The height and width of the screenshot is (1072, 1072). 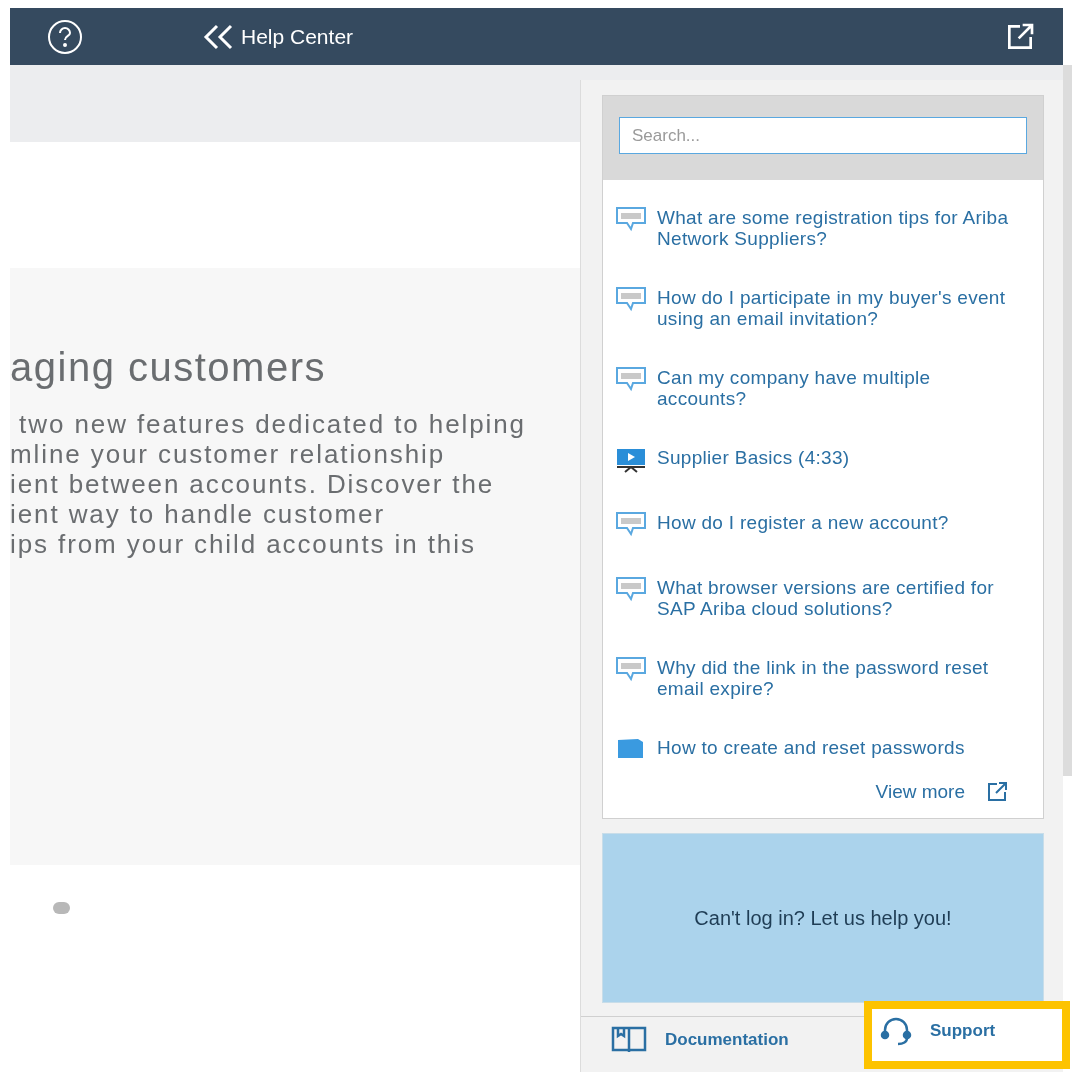 I want to click on help-article-link: How to create and reset passwords, so click(x=811, y=747).